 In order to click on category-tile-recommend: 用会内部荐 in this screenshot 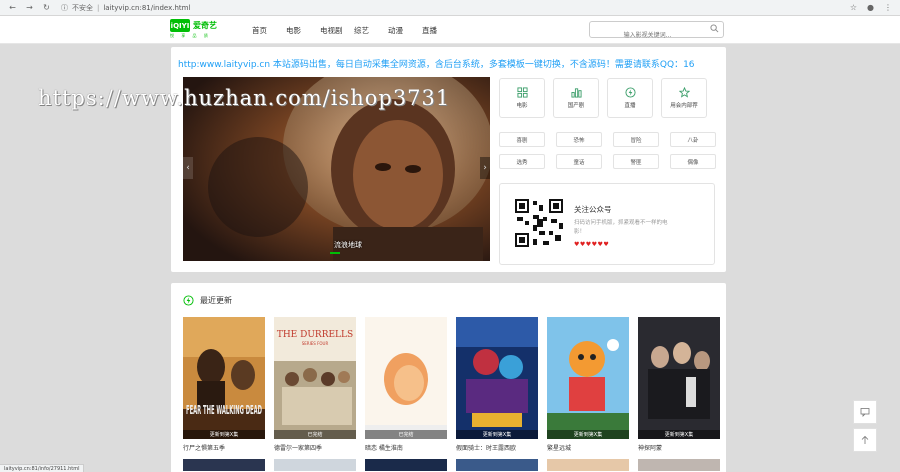, I will do `click(684, 98)`.